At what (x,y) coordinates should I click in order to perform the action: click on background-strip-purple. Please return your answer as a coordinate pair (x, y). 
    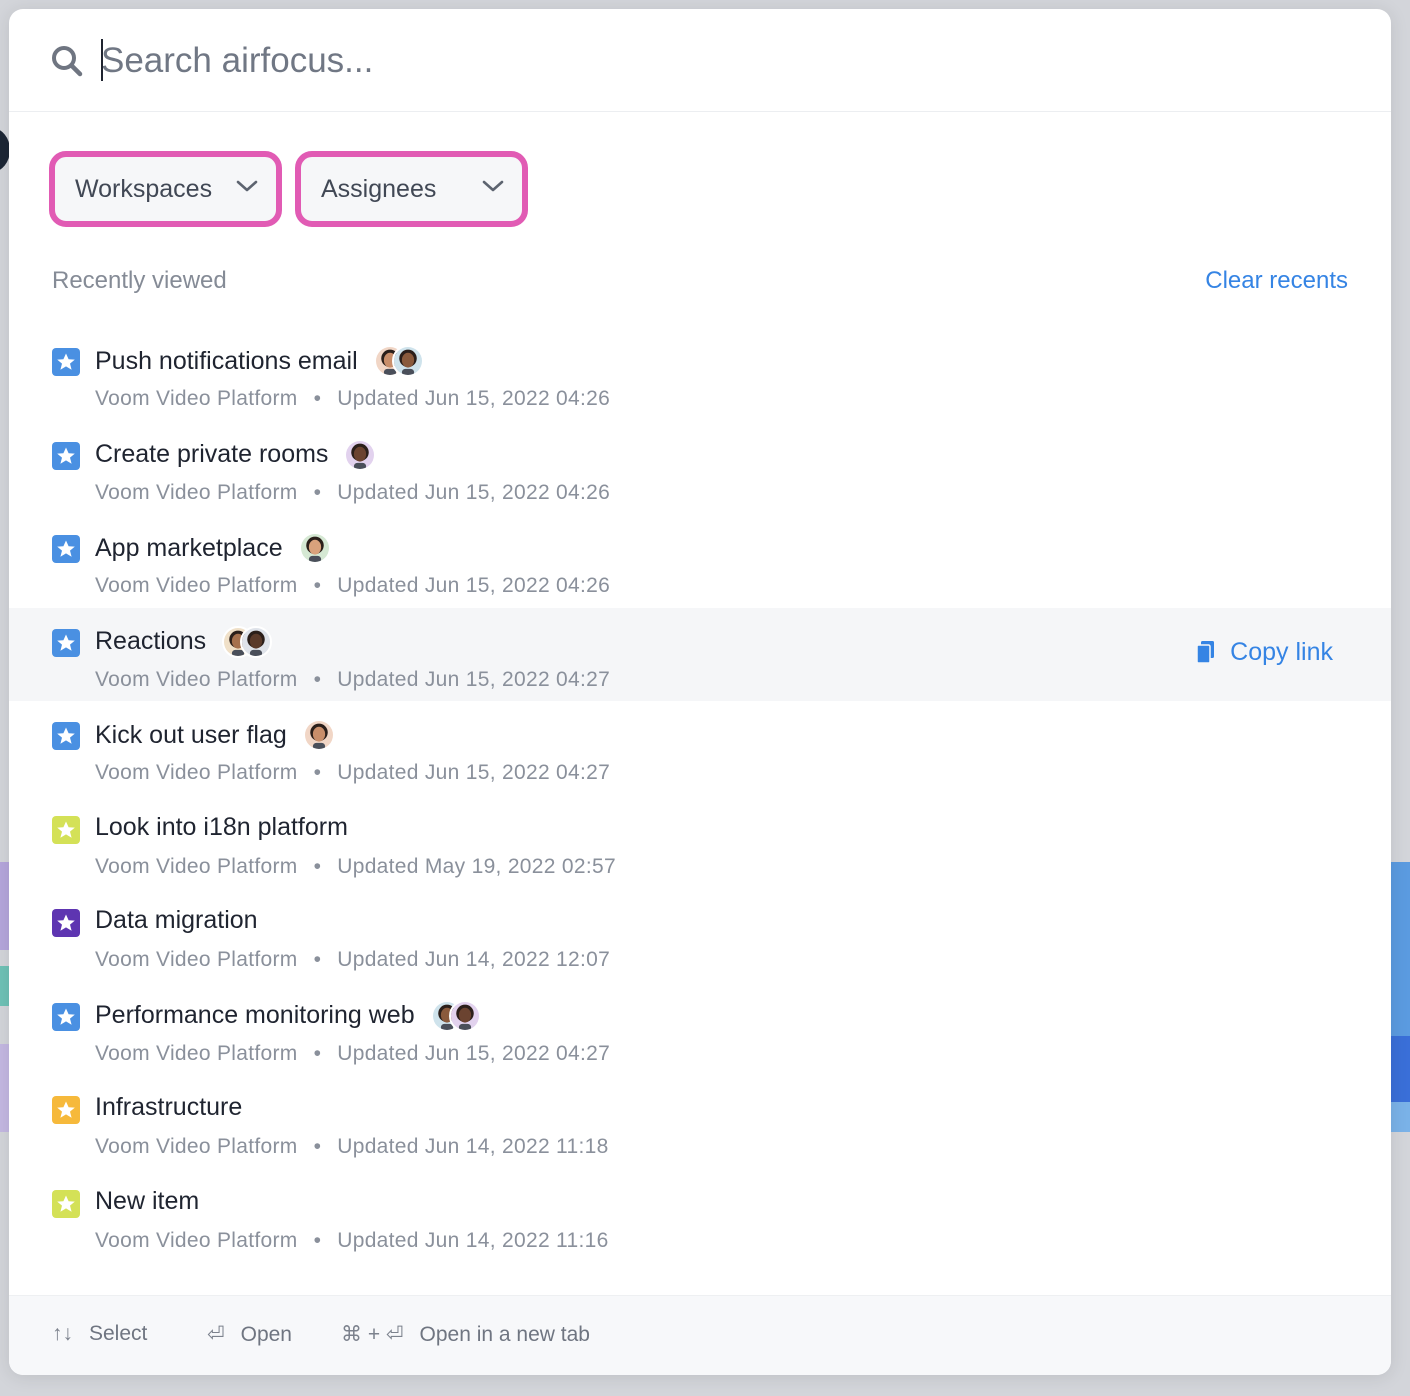
    Looking at the image, I should click on (4, 906).